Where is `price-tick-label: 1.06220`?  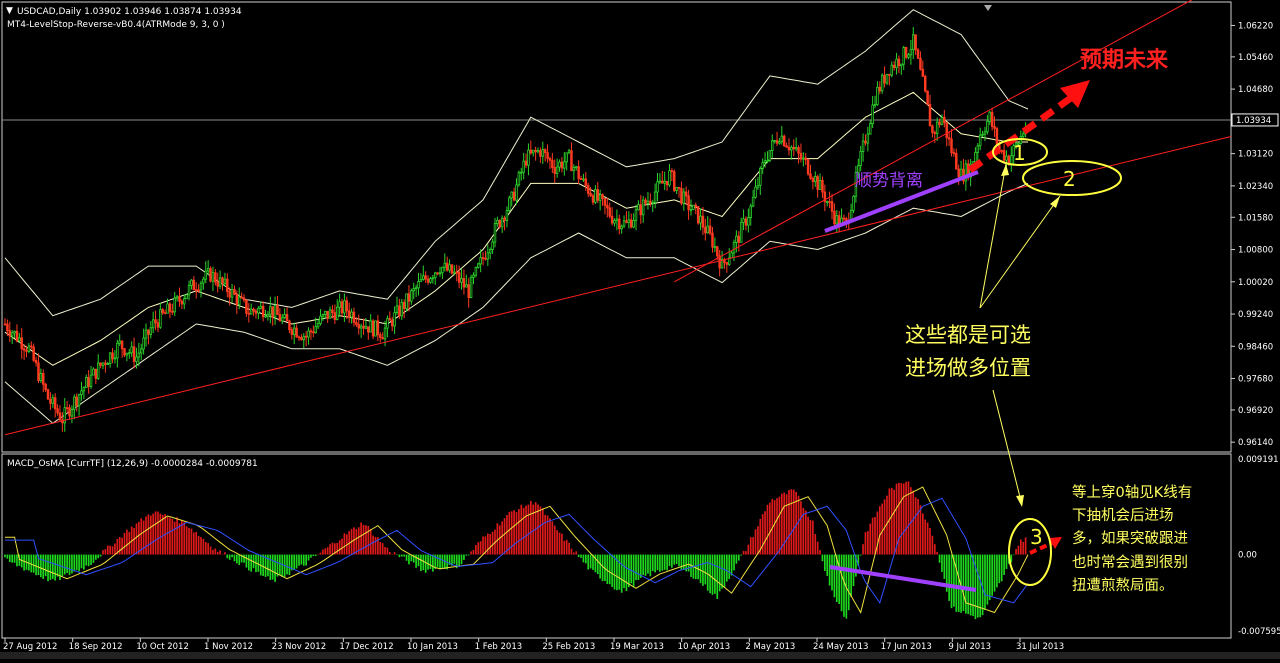 price-tick-label: 1.06220 is located at coordinates (1255, 26).